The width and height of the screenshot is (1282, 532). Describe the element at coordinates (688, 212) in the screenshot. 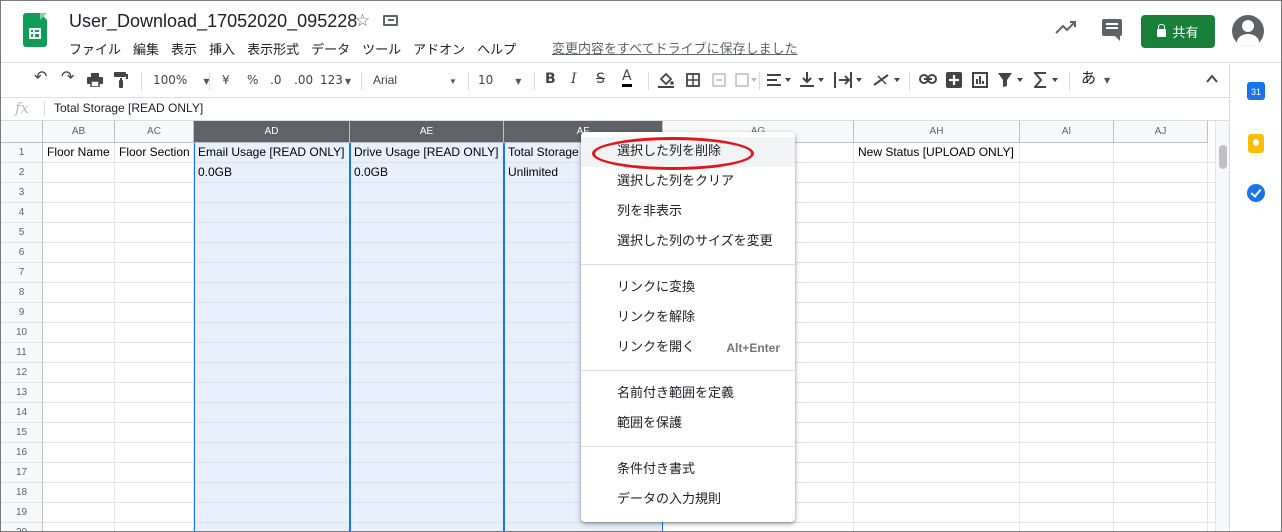

I see `context-menu-item: 列を非表示` at that location.